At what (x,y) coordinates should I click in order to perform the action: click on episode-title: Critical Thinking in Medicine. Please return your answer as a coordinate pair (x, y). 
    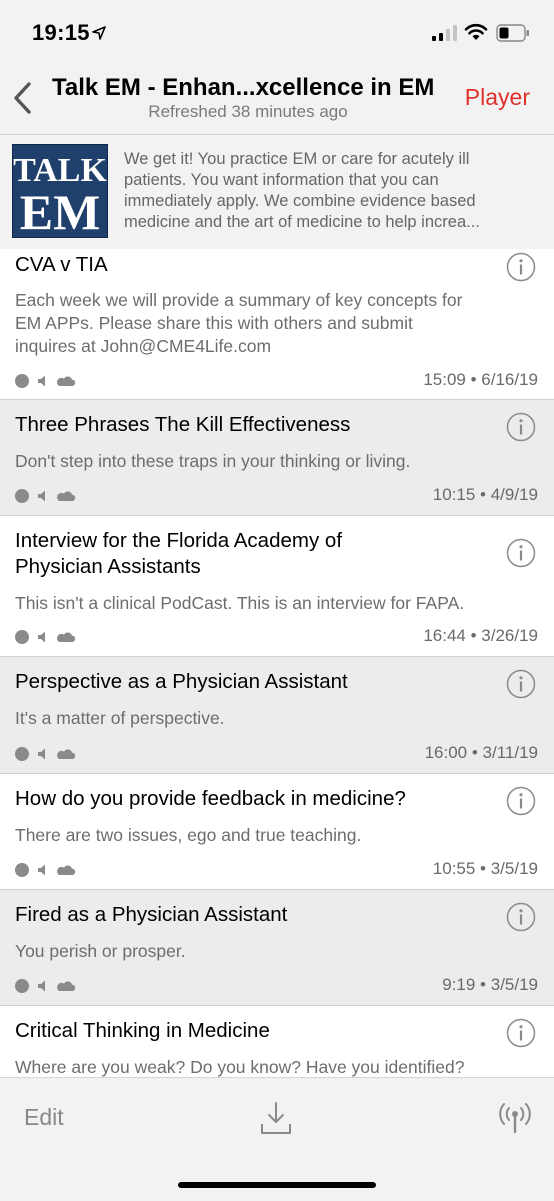
    Looking at the image, I should click on (142, 1030).